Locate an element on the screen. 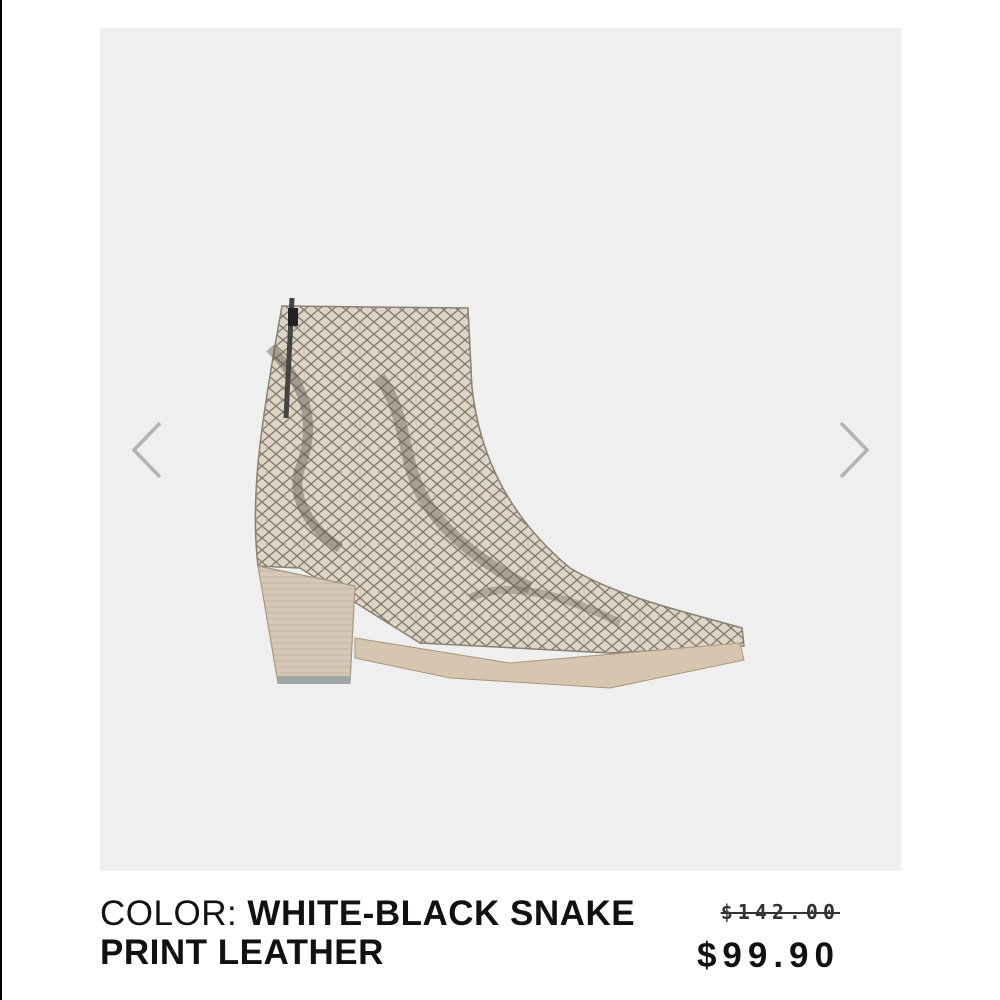  sale-price: $99.90 is located at coordinates (768, 955).